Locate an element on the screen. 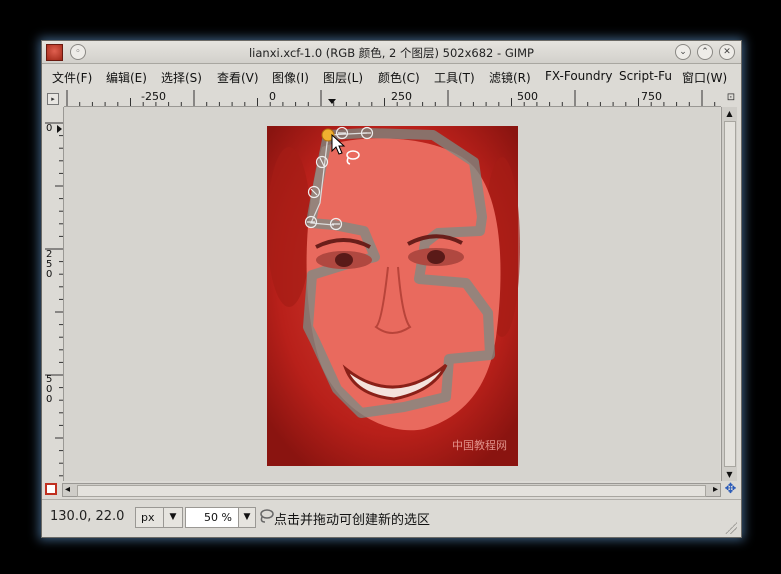 This screenshot has width=781, height=574. maximize-button: ⌃ is located at coordinates (705, 52).